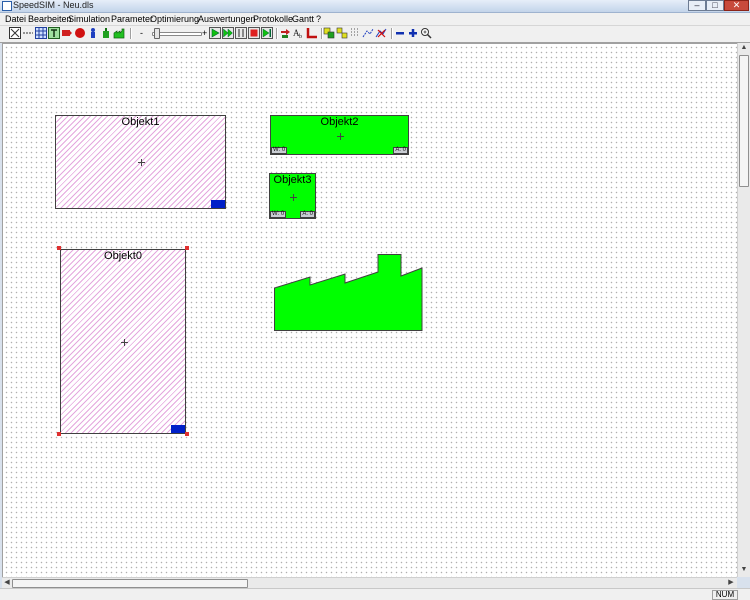 This screenshot has height=600, width=750. I want to click on menu-protokolle: Protokolle, so click(273, 19).